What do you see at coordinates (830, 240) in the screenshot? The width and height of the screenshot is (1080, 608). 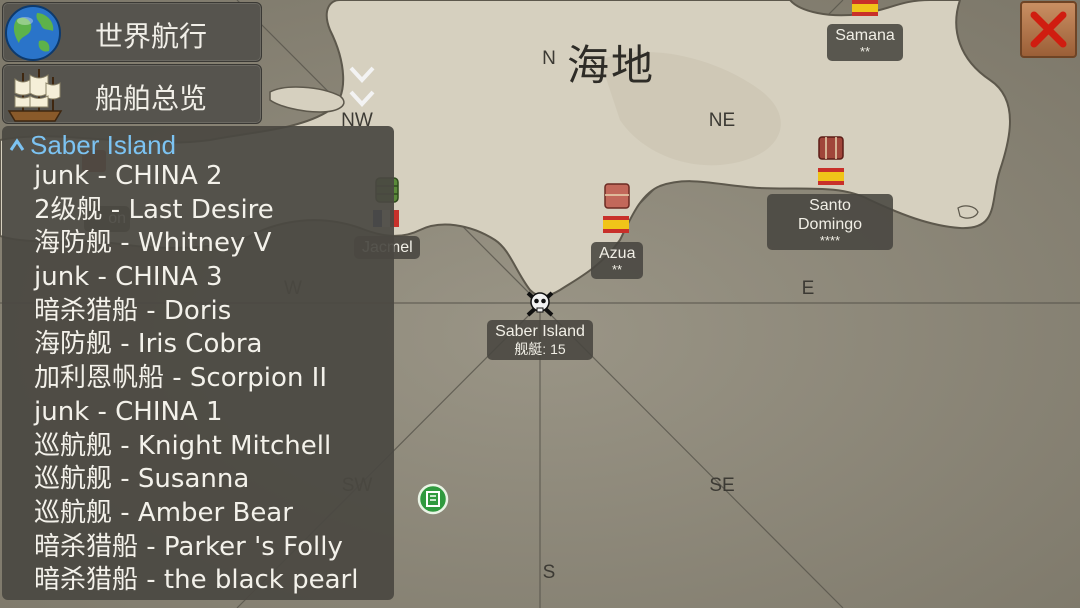 I see `town-stars: ****` at bounding box center [830, 240].